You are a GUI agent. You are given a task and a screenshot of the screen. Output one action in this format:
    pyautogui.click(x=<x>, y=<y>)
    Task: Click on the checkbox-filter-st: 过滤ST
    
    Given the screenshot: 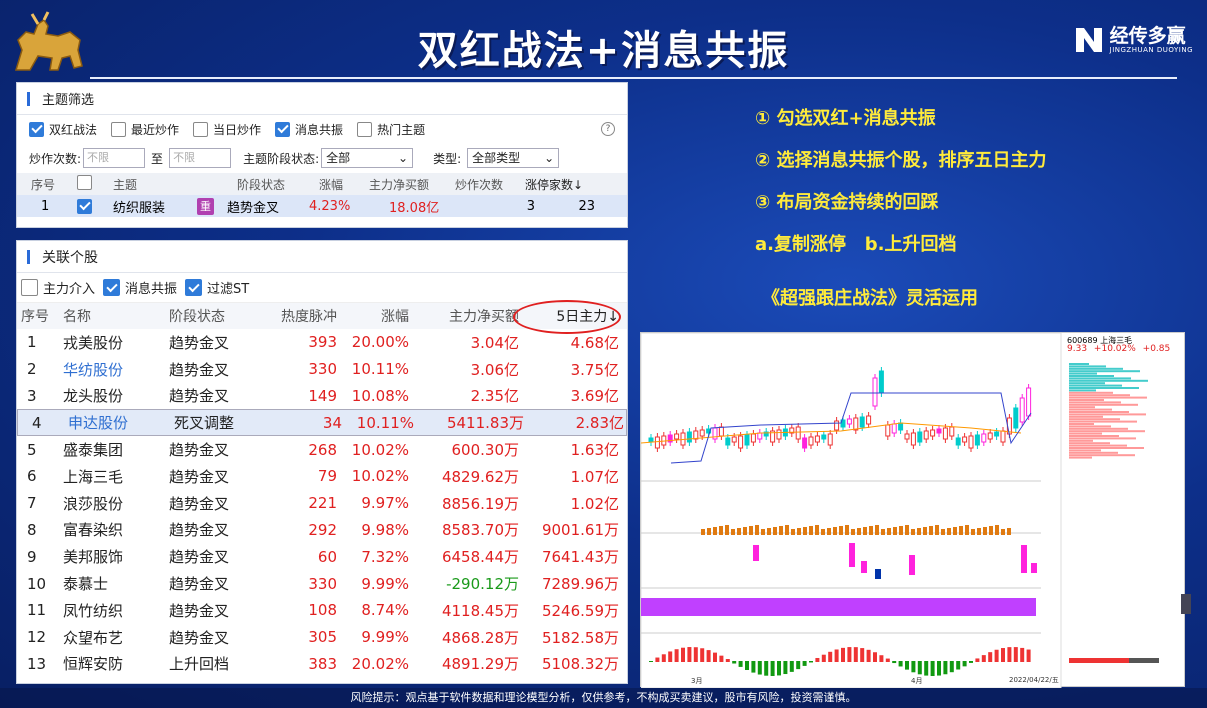 What is the action you would take?
    pyautogui.click(x=217, y=287)
    